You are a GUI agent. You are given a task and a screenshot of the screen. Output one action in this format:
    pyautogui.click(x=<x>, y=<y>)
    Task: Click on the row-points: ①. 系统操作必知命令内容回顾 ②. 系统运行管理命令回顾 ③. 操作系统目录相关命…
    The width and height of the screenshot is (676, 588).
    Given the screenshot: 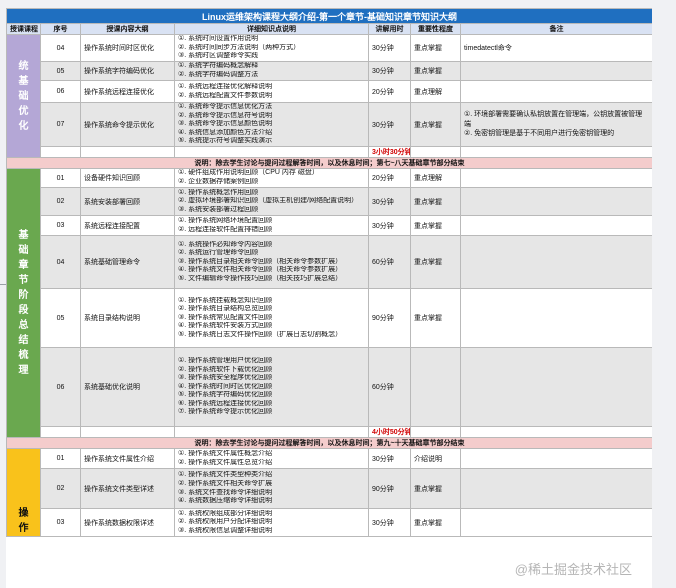 What is the action you would take?
    pyautogui.click(x=271, y=262)
    